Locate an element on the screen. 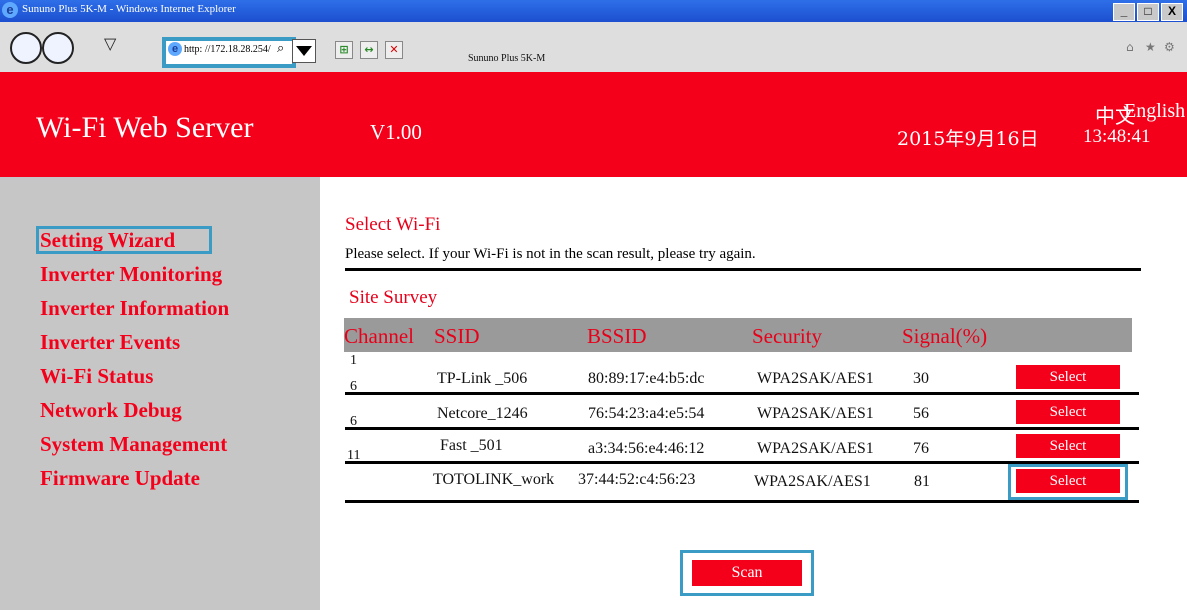 This screenshot has height=610, width=1187. chevron-down-icon: ▽ is located at coordinates (110, 43).